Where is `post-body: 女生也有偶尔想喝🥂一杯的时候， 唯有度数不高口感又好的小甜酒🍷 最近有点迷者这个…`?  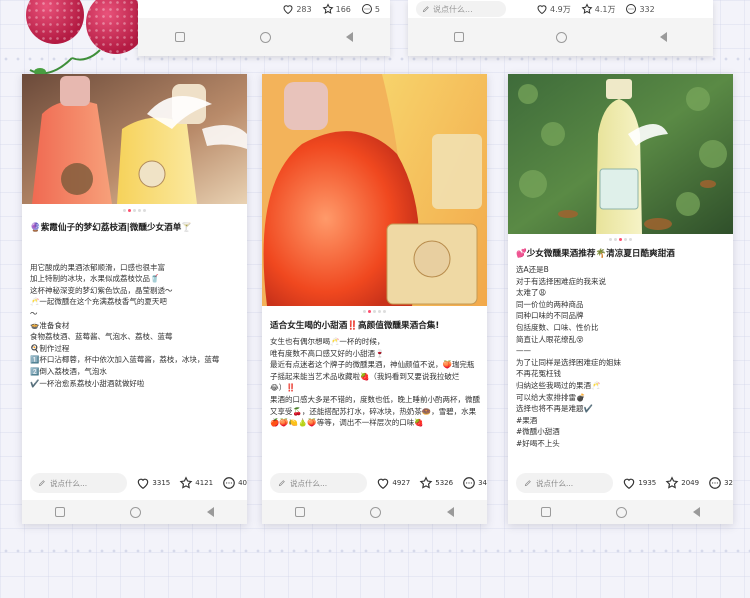
post-body: 女生也有偶尔想喝🥂一杯的时候， 唯有度数不高口感又好的小甜酒🍷 最近有点迷者这个… is located at coordinates (375, 382).